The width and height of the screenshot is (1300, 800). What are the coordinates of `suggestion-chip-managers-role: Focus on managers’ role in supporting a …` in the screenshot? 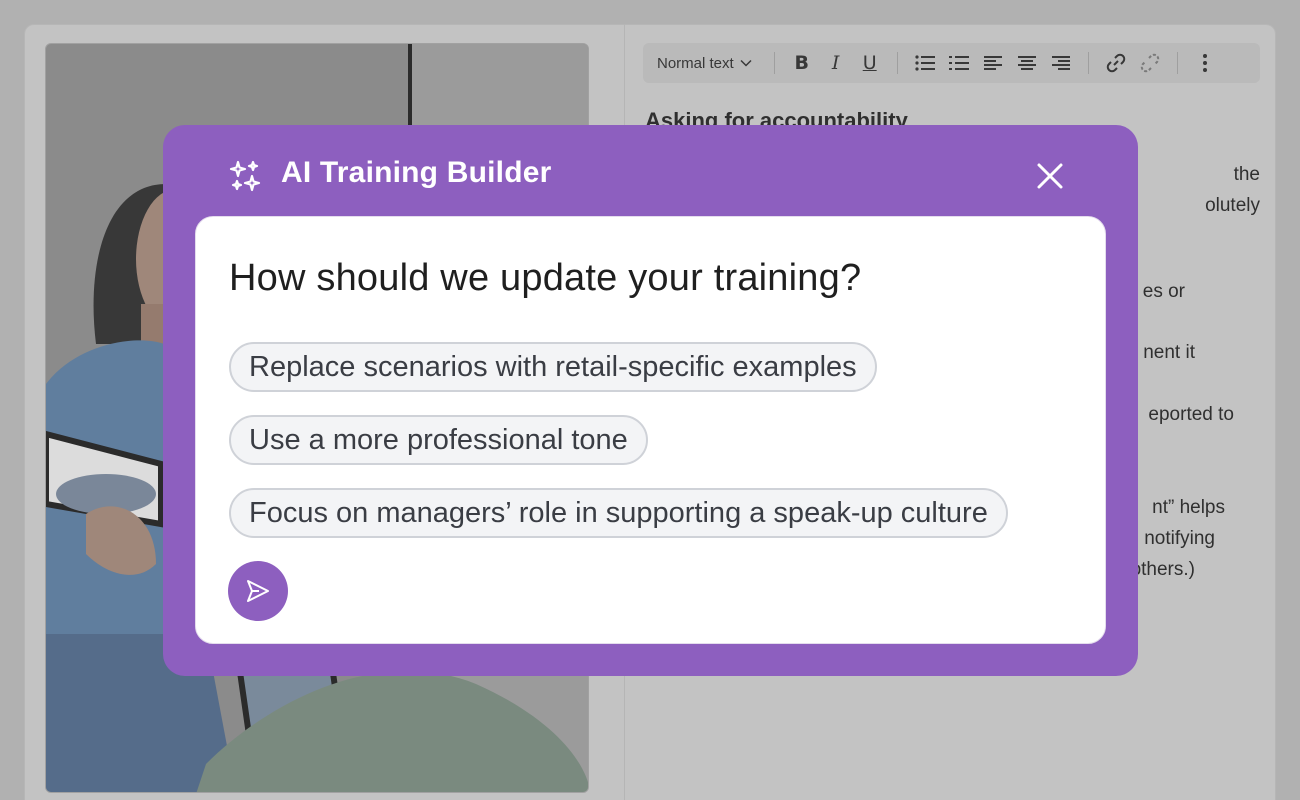 It's located at (618, 513).